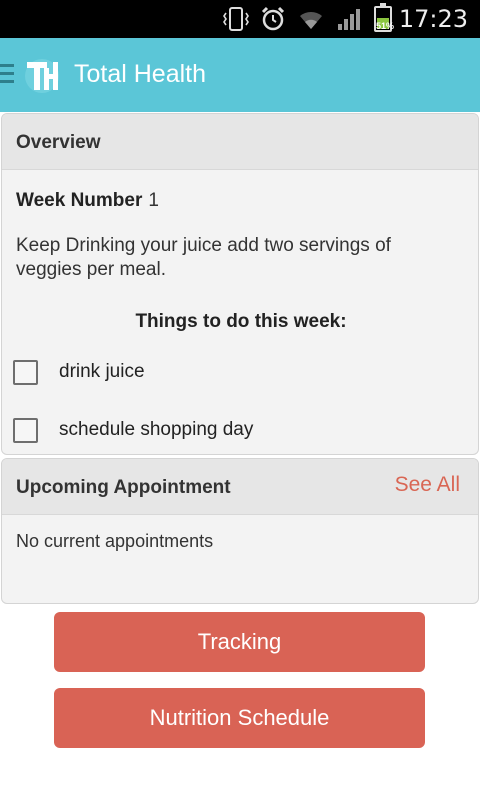 The height and width of the screenshot is (800, 480). I want to click on todo-item: schedule shopping day, so click(133, 430).